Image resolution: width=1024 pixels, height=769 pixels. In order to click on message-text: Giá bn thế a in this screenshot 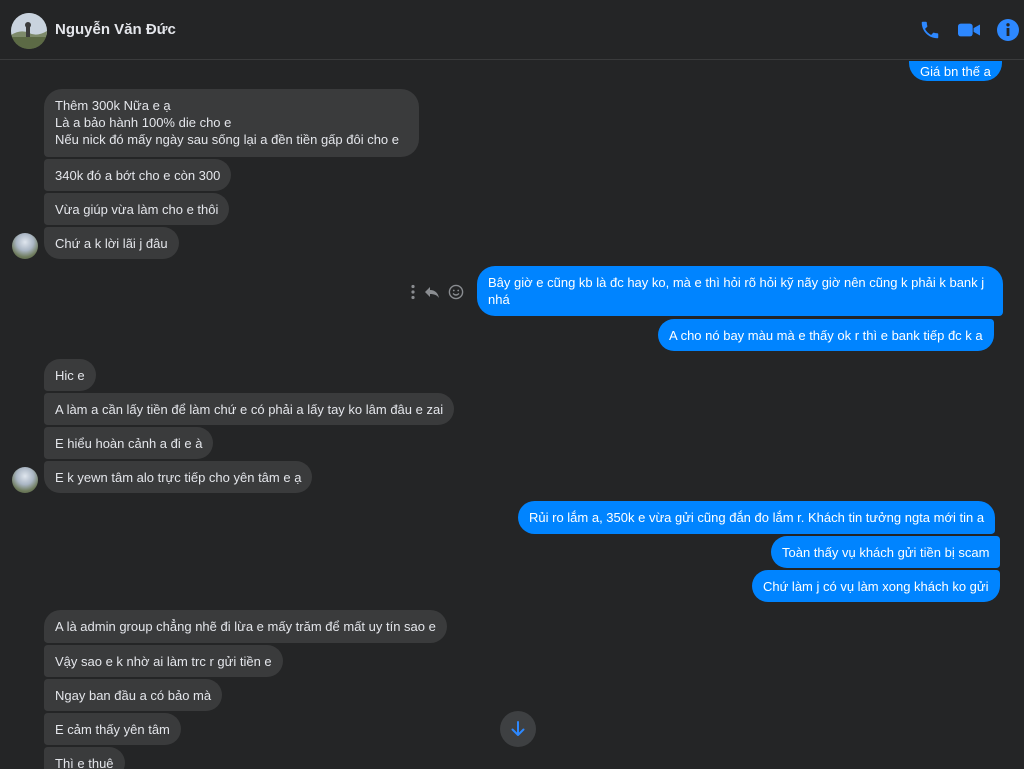, I will do `click(955, 71)`.